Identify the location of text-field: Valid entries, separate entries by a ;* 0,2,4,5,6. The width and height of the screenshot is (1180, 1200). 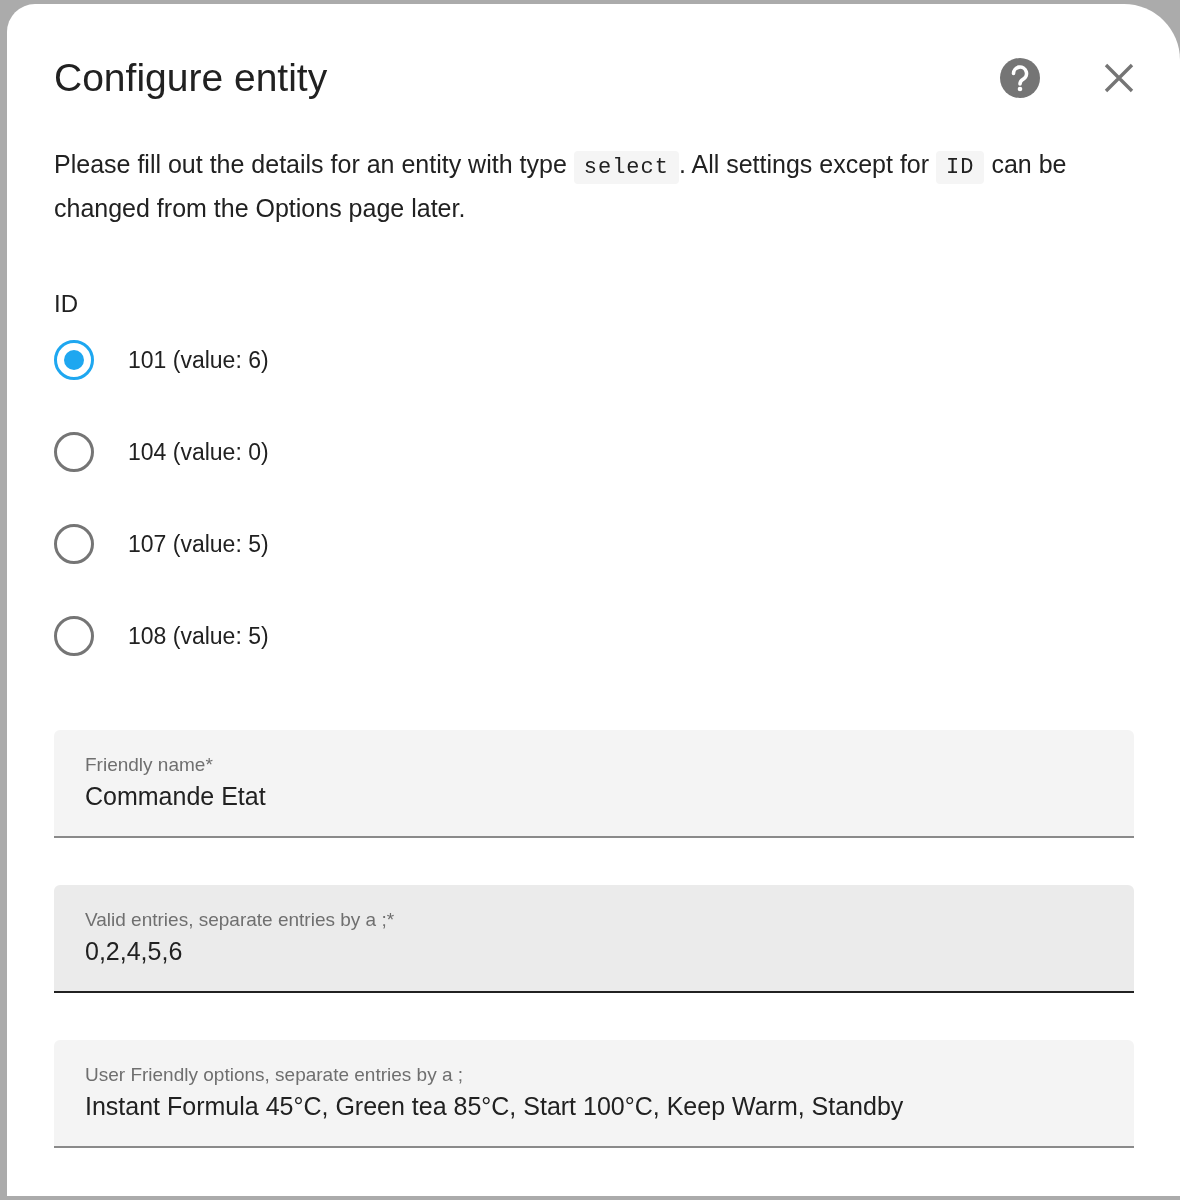
(594, 939).